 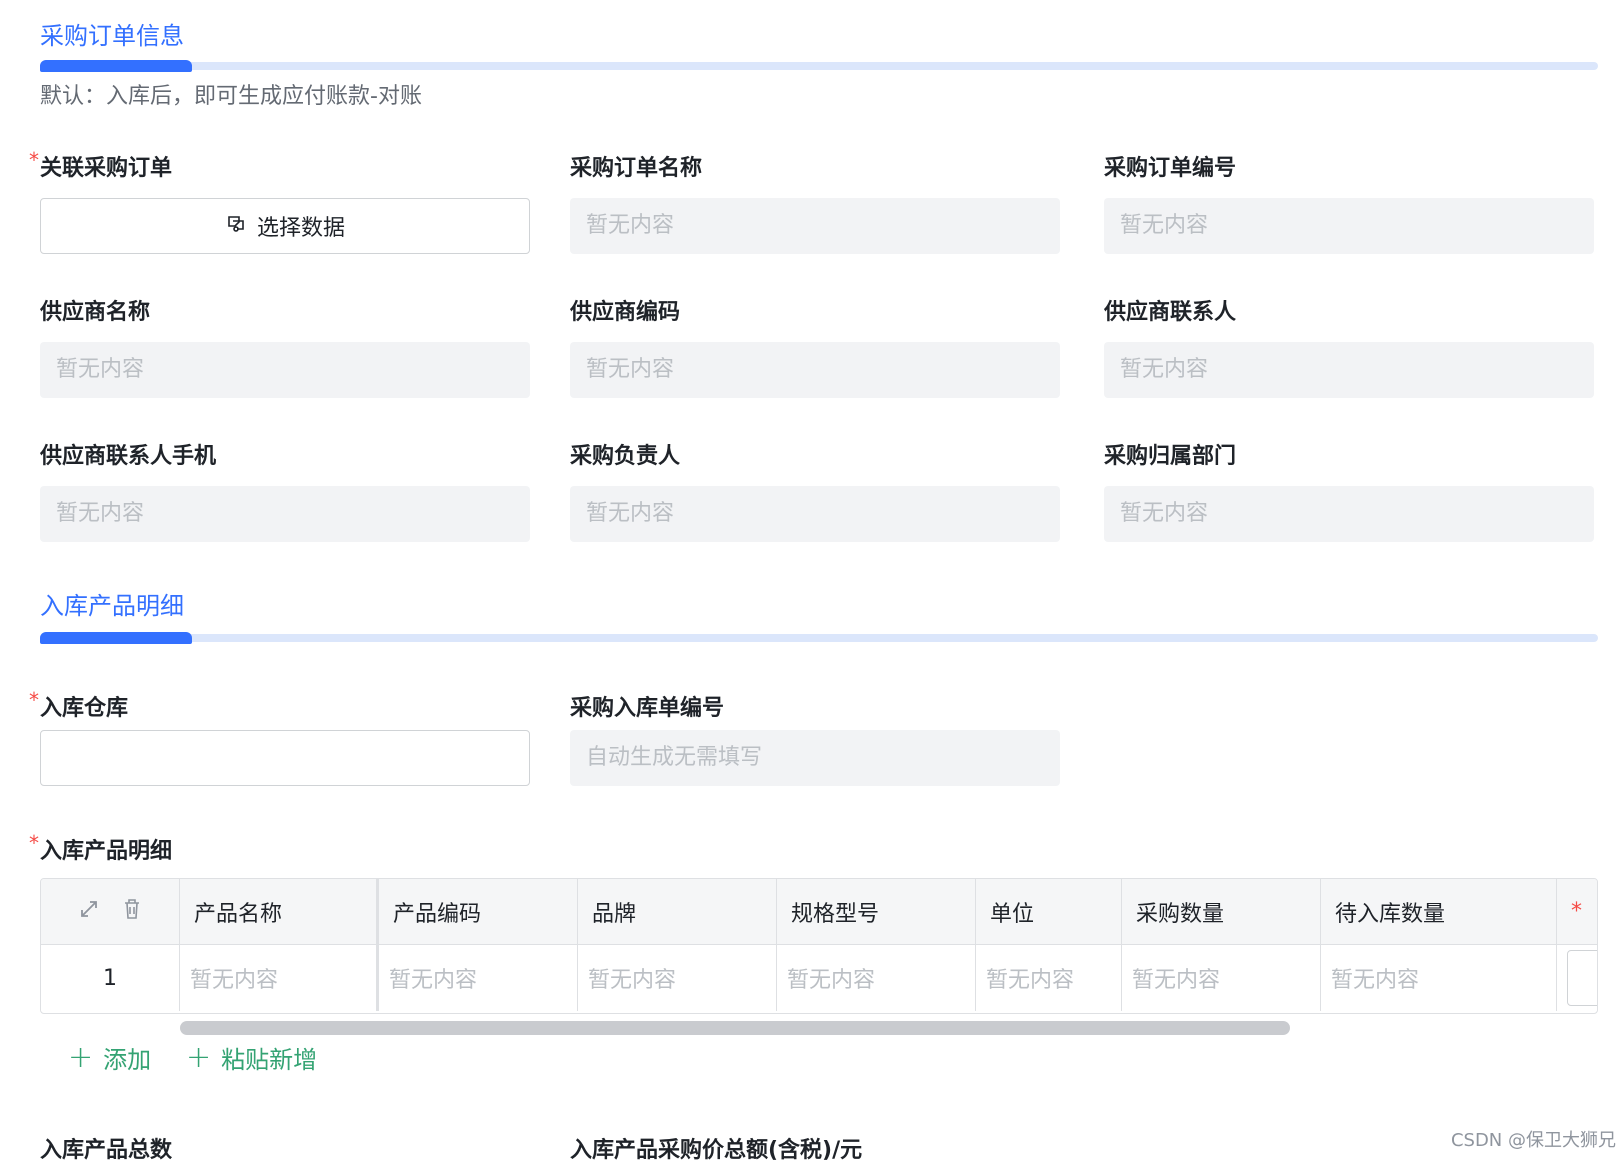 I want to click on supplier-name-label: 供应商名称, so click(x=95, y=312).